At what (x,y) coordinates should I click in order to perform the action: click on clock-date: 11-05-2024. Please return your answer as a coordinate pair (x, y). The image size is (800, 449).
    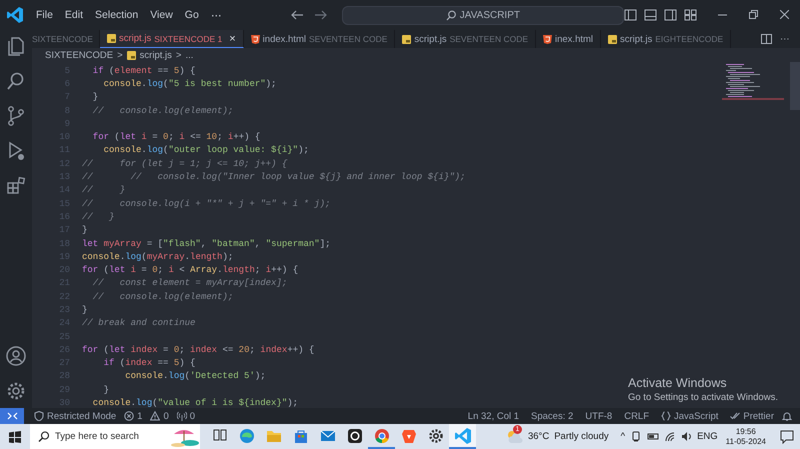
    Looking at the image, I should click on (746, 441).